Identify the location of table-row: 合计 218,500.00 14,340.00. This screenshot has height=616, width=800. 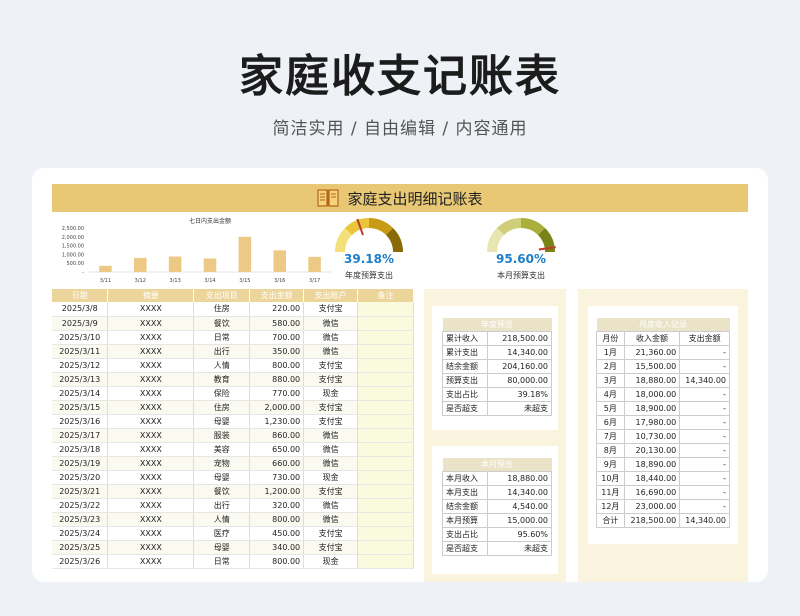
(663, 520).